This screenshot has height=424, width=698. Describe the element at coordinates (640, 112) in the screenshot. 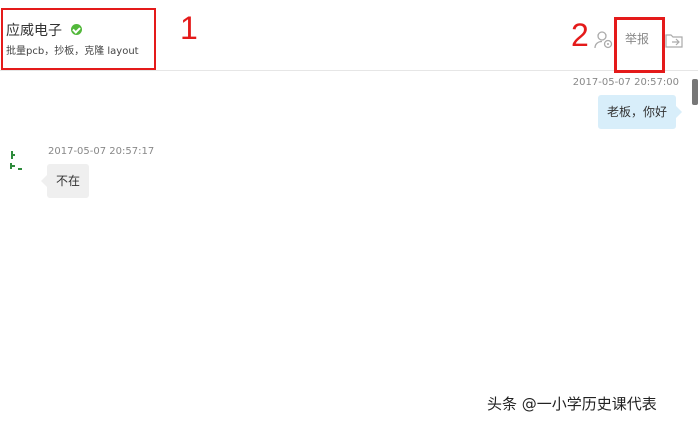

I see `message-bubble-self: 老板，你好` at that location.